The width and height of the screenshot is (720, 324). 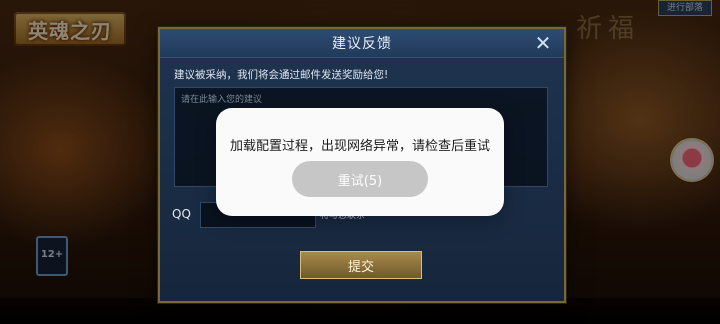 I want to click on dialog-title: 建议反馈, so click(x=362, y=44).